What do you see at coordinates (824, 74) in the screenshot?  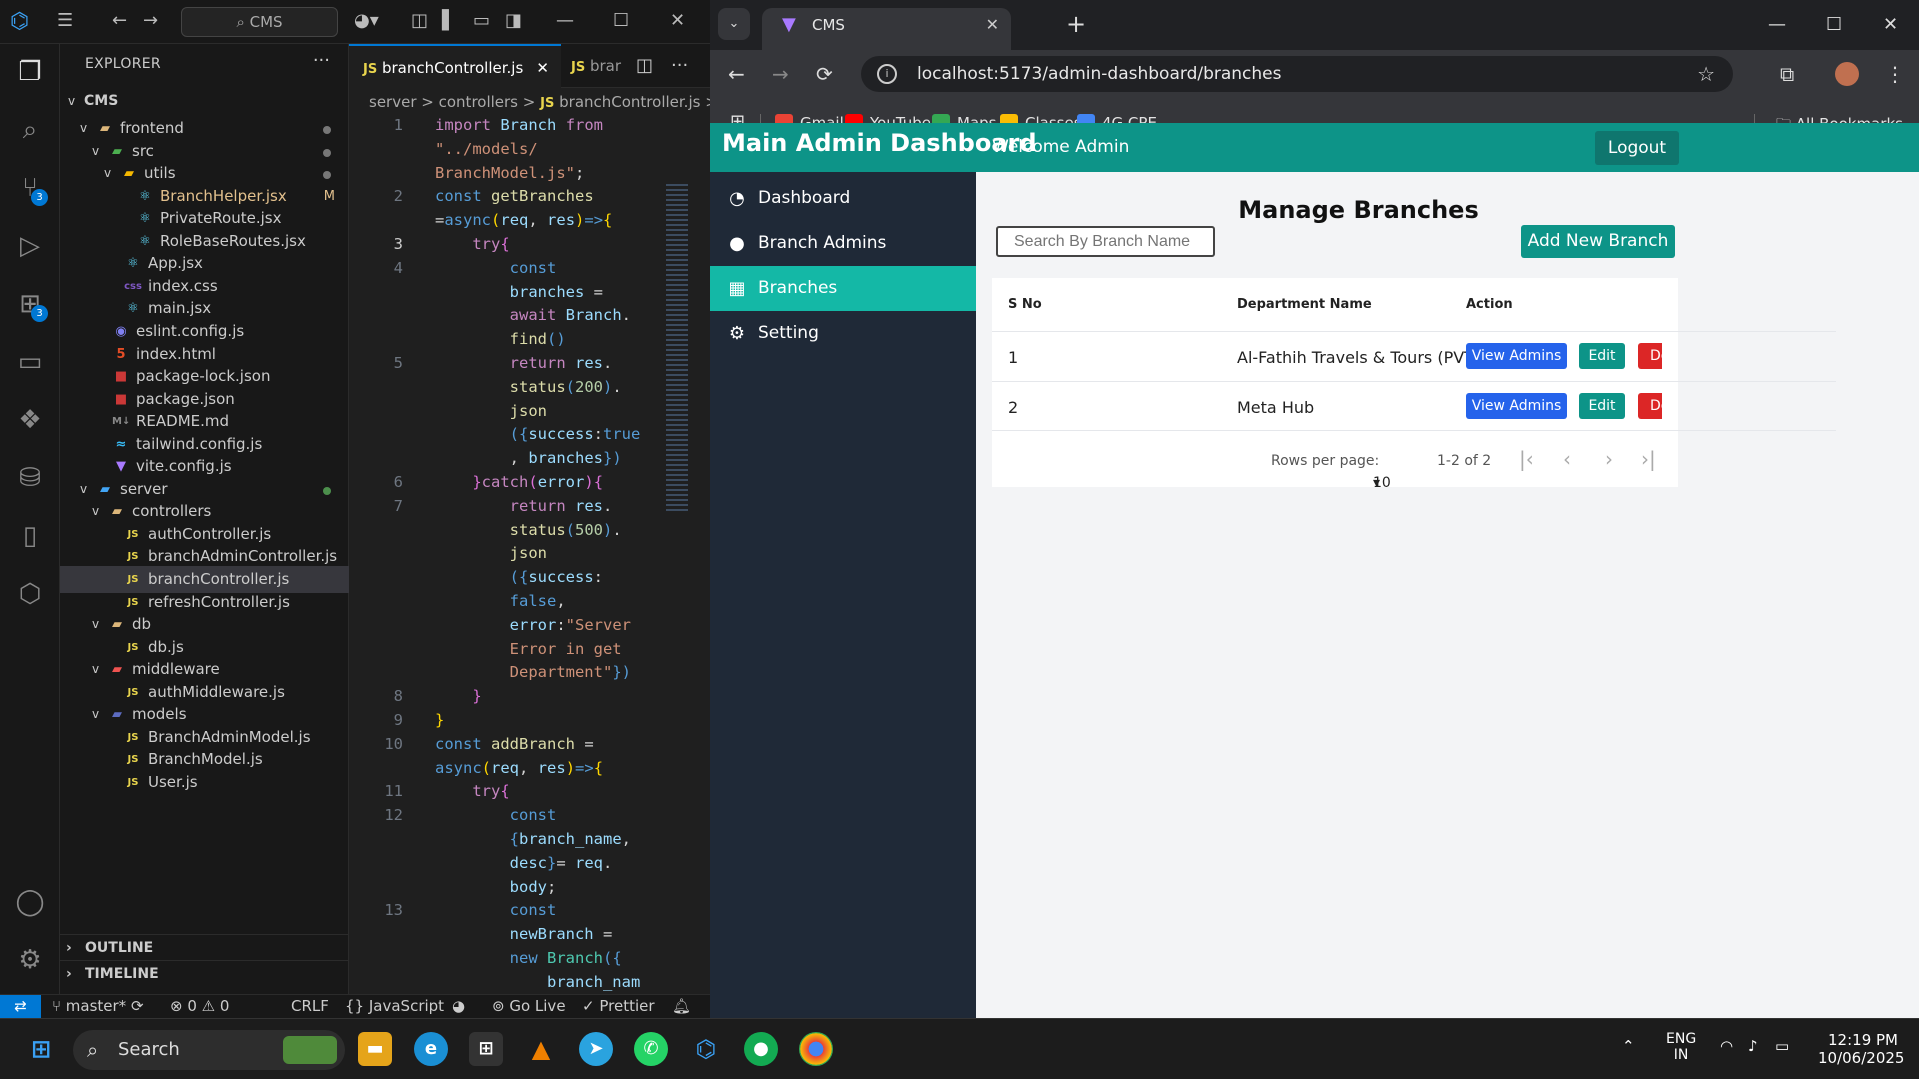 I see `reload-icon: ⟳` at bounding box center [824, 74].